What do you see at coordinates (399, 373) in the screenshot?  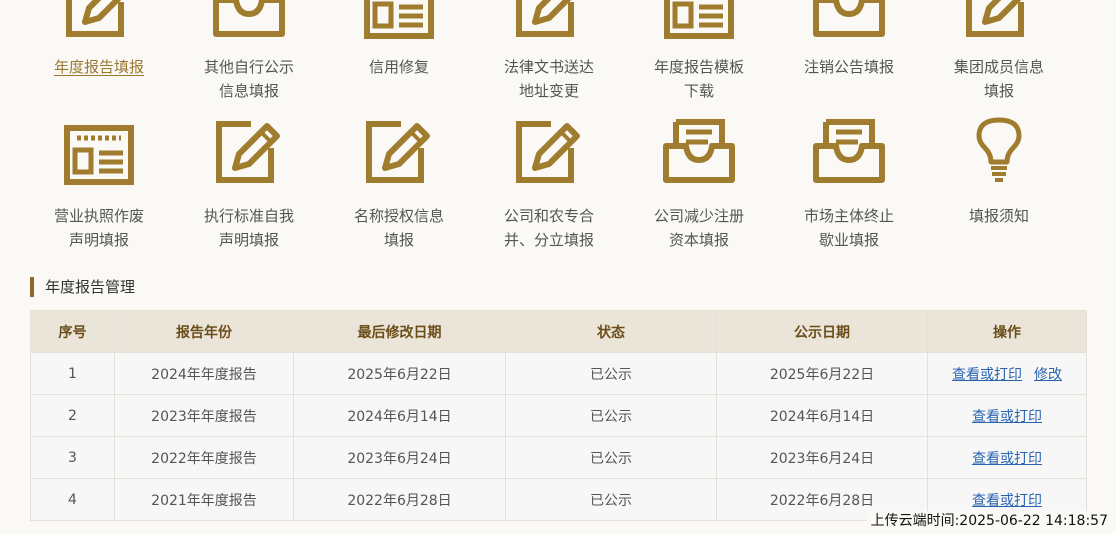 I see `cell-modified: 2025年6月22日` at bounding box center [399, 373].